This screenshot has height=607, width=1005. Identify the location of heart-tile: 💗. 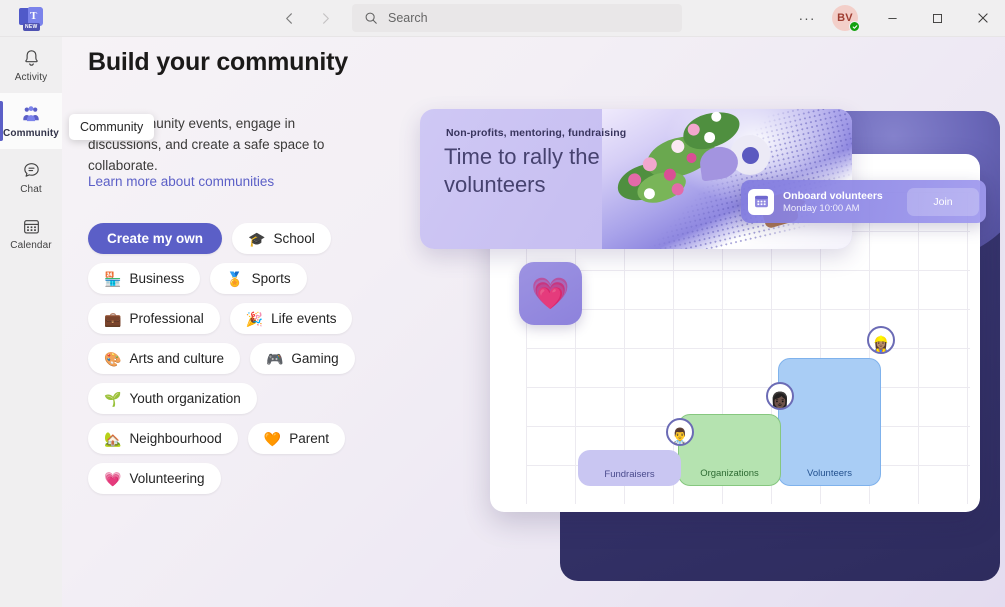
(550, 293).